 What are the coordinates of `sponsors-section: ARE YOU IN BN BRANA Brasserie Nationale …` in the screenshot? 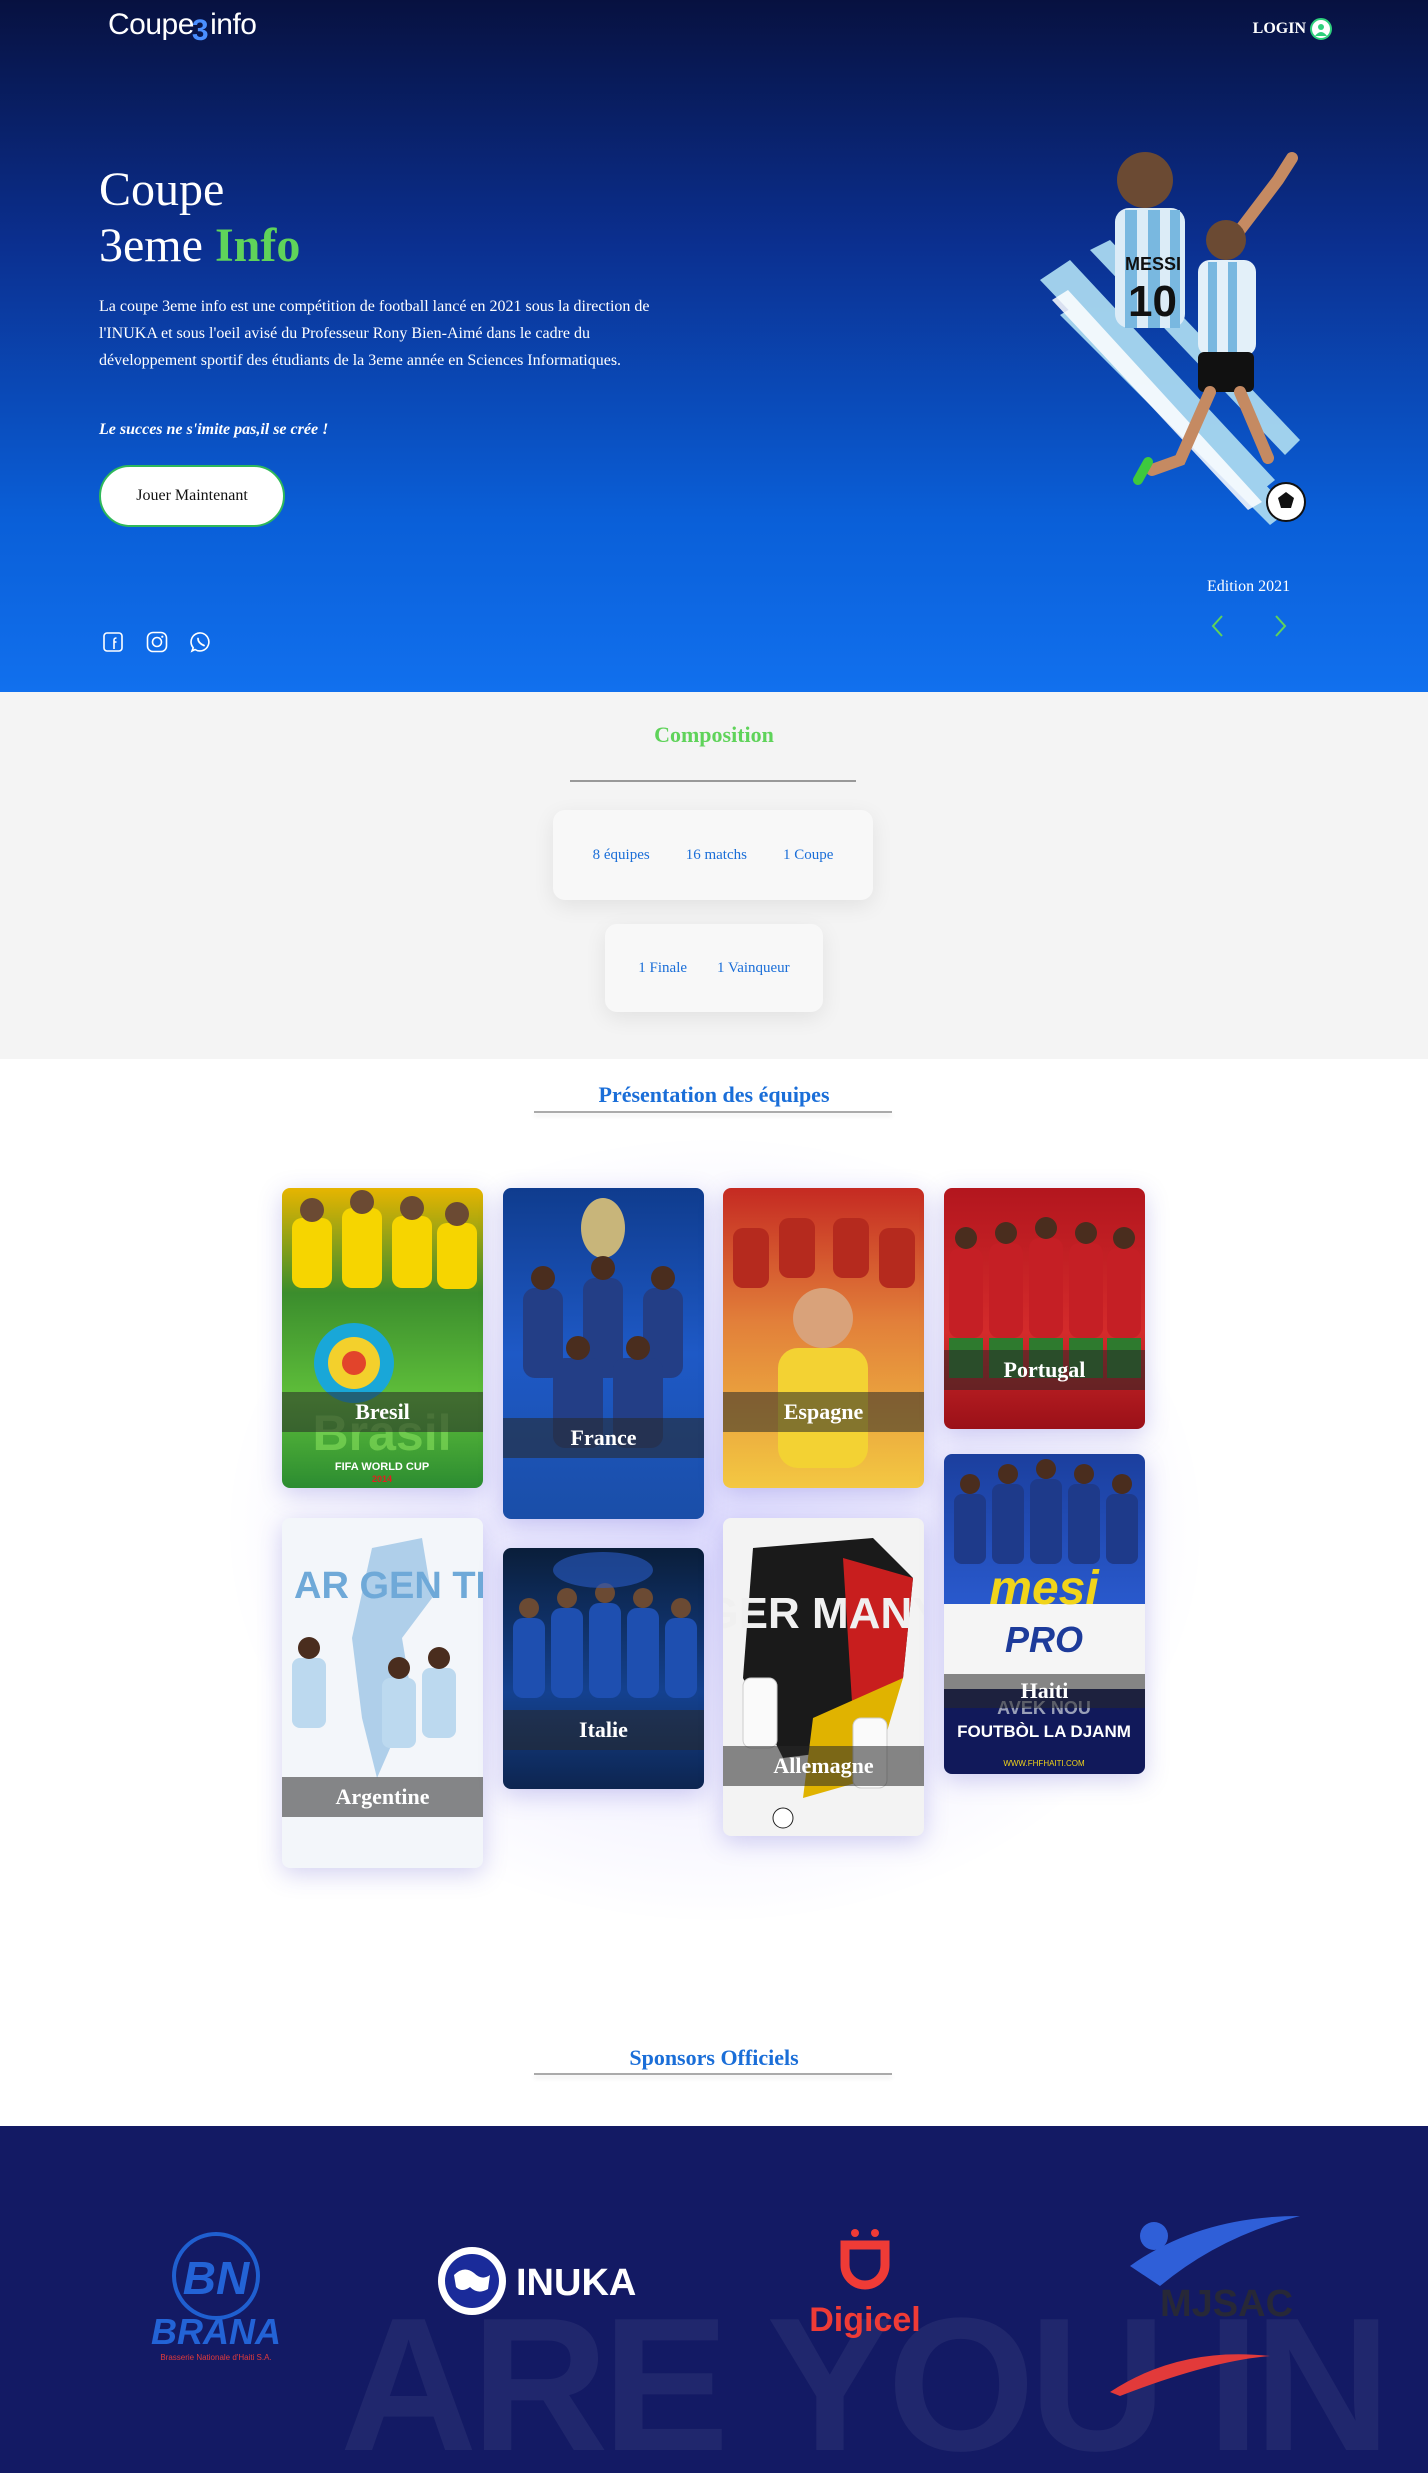 It's located at (714, 2299).